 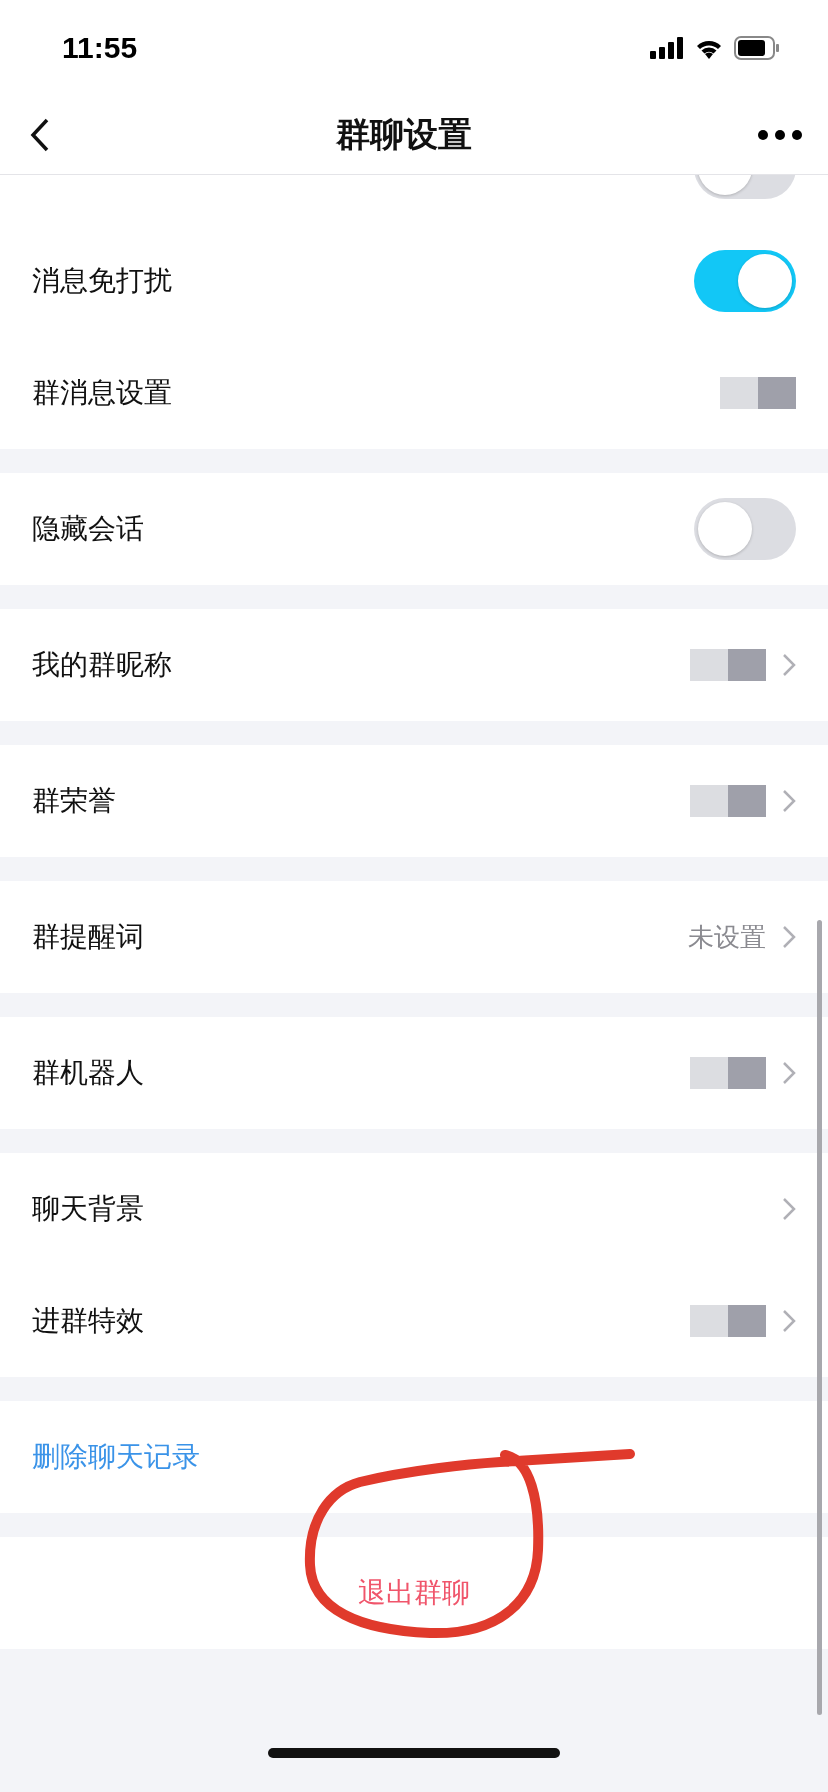 What do you see at coordinates (102, 665) in the screenshot?
I see `setting-label: 我的群昵称` at bounding box center [102, 665].